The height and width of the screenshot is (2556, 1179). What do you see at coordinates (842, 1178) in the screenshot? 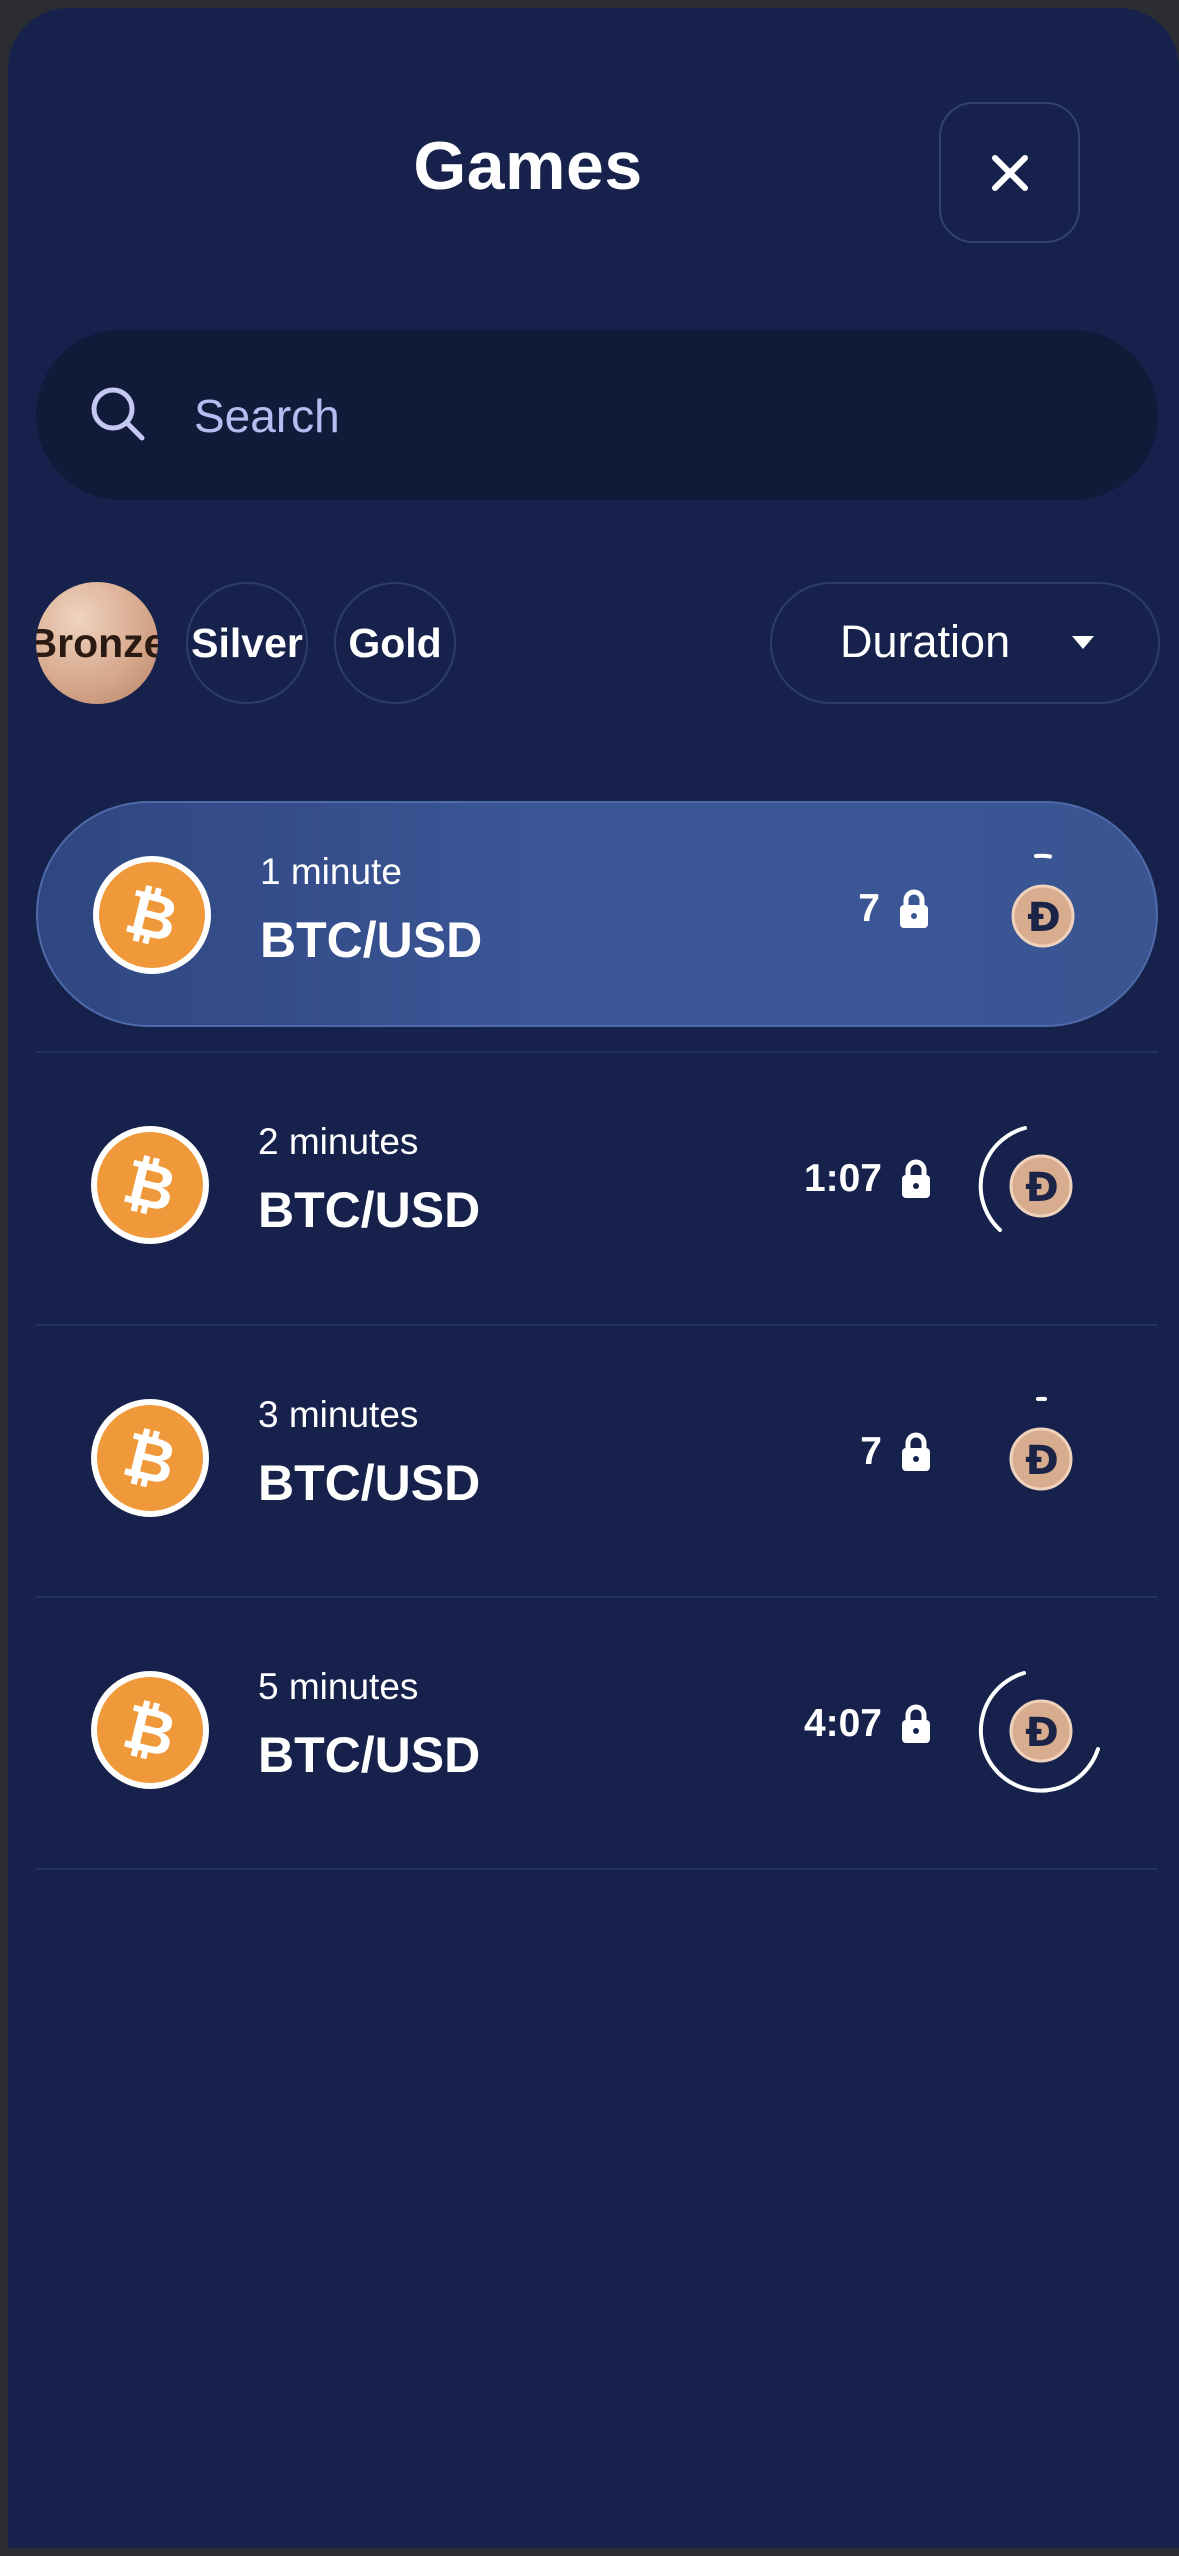
I see `lock-timer-value: 1:07` at bounding box center [842, 1178].